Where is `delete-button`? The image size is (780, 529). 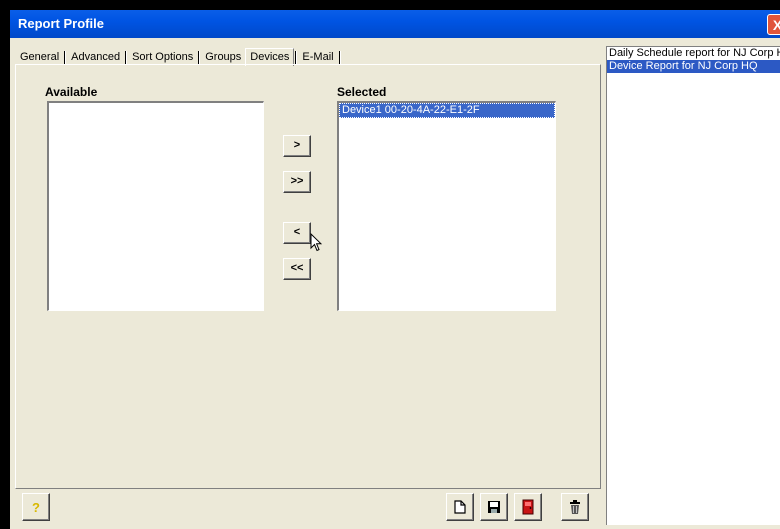 delete-button is located at coordinates (575, 507).